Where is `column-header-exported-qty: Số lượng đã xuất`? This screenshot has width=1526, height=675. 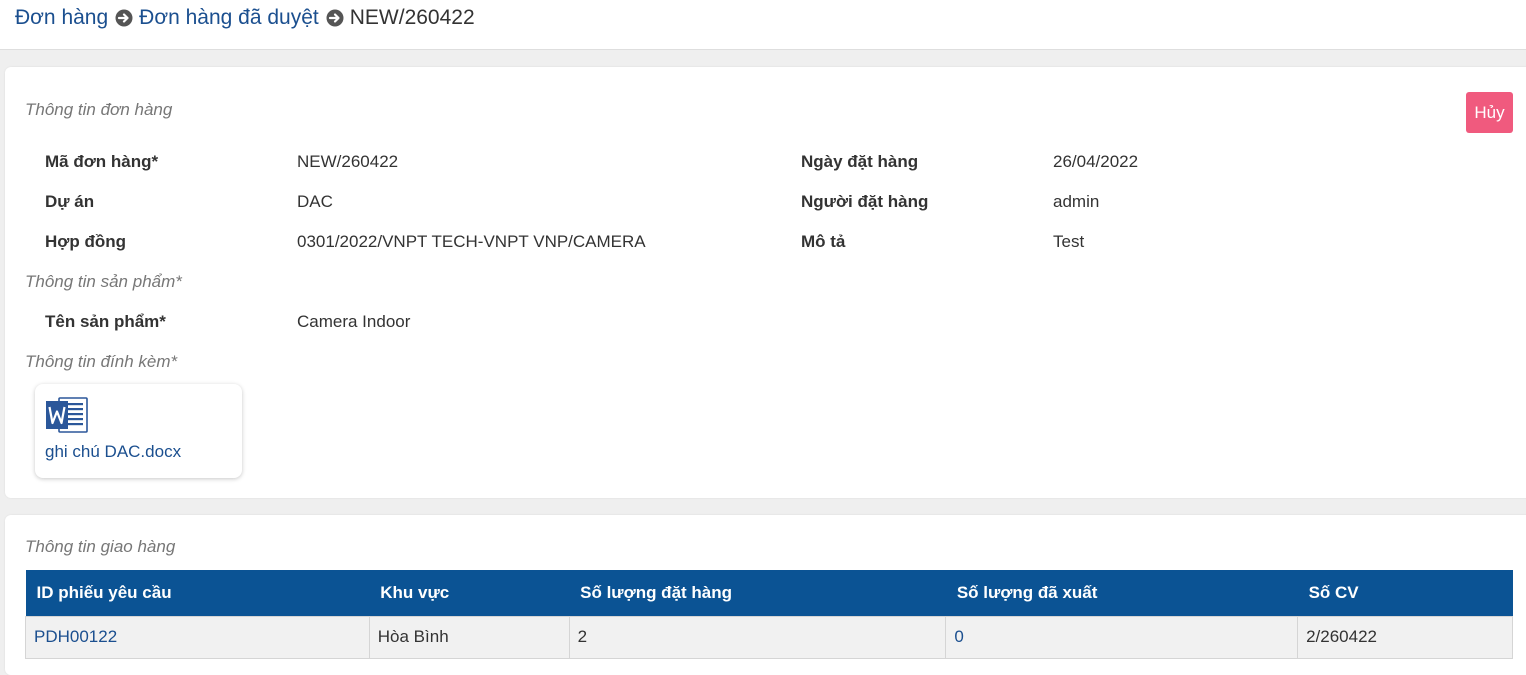 column-header-exported-qty: Số lượng đã xuất is located at coordinates (1121, 593).